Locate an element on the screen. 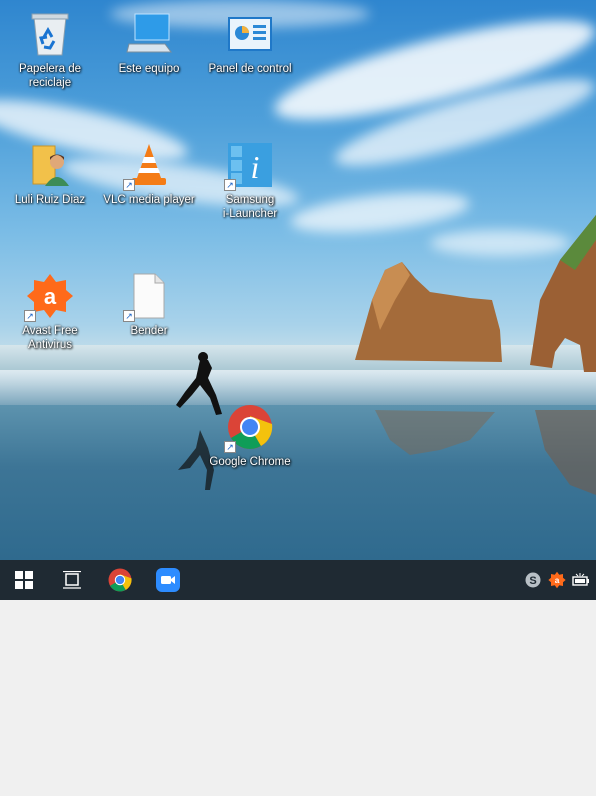  desktop-icon-panel-de-control: Panel de control is located at coordinates (250, 42).